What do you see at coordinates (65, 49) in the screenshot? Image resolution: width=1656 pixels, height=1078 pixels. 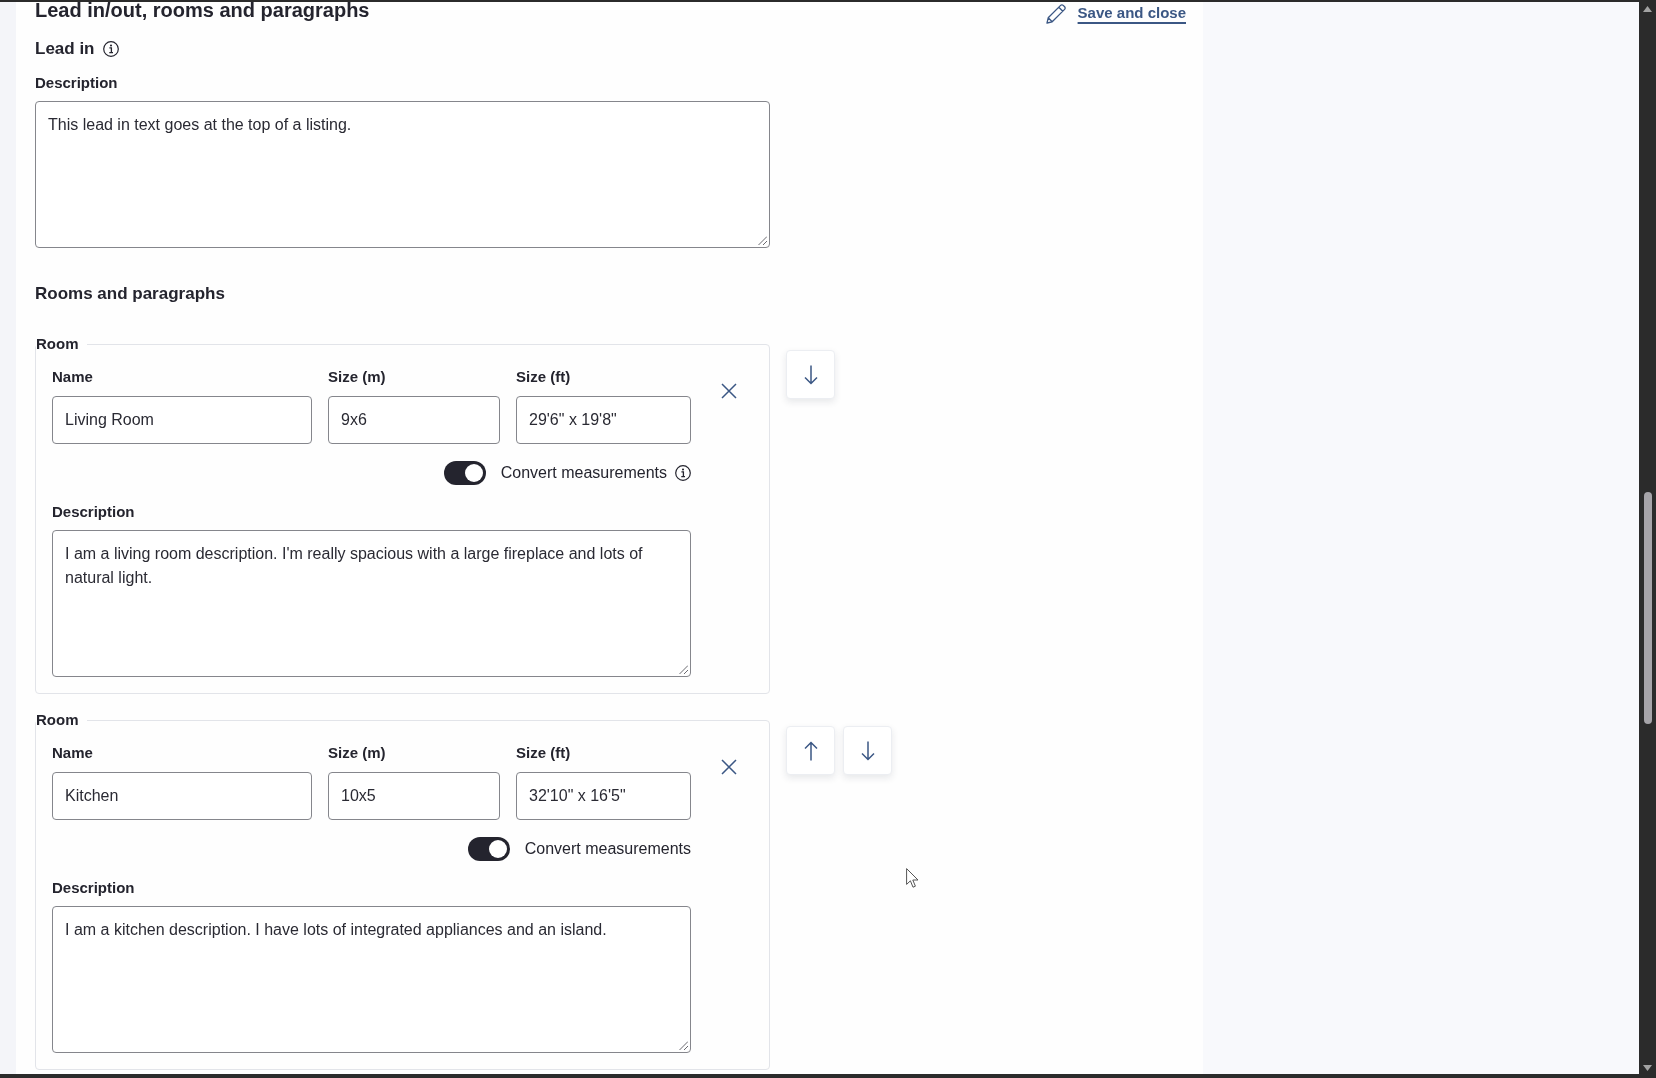 I see `section-heading: Lead in` at bounding box center [65, 49].